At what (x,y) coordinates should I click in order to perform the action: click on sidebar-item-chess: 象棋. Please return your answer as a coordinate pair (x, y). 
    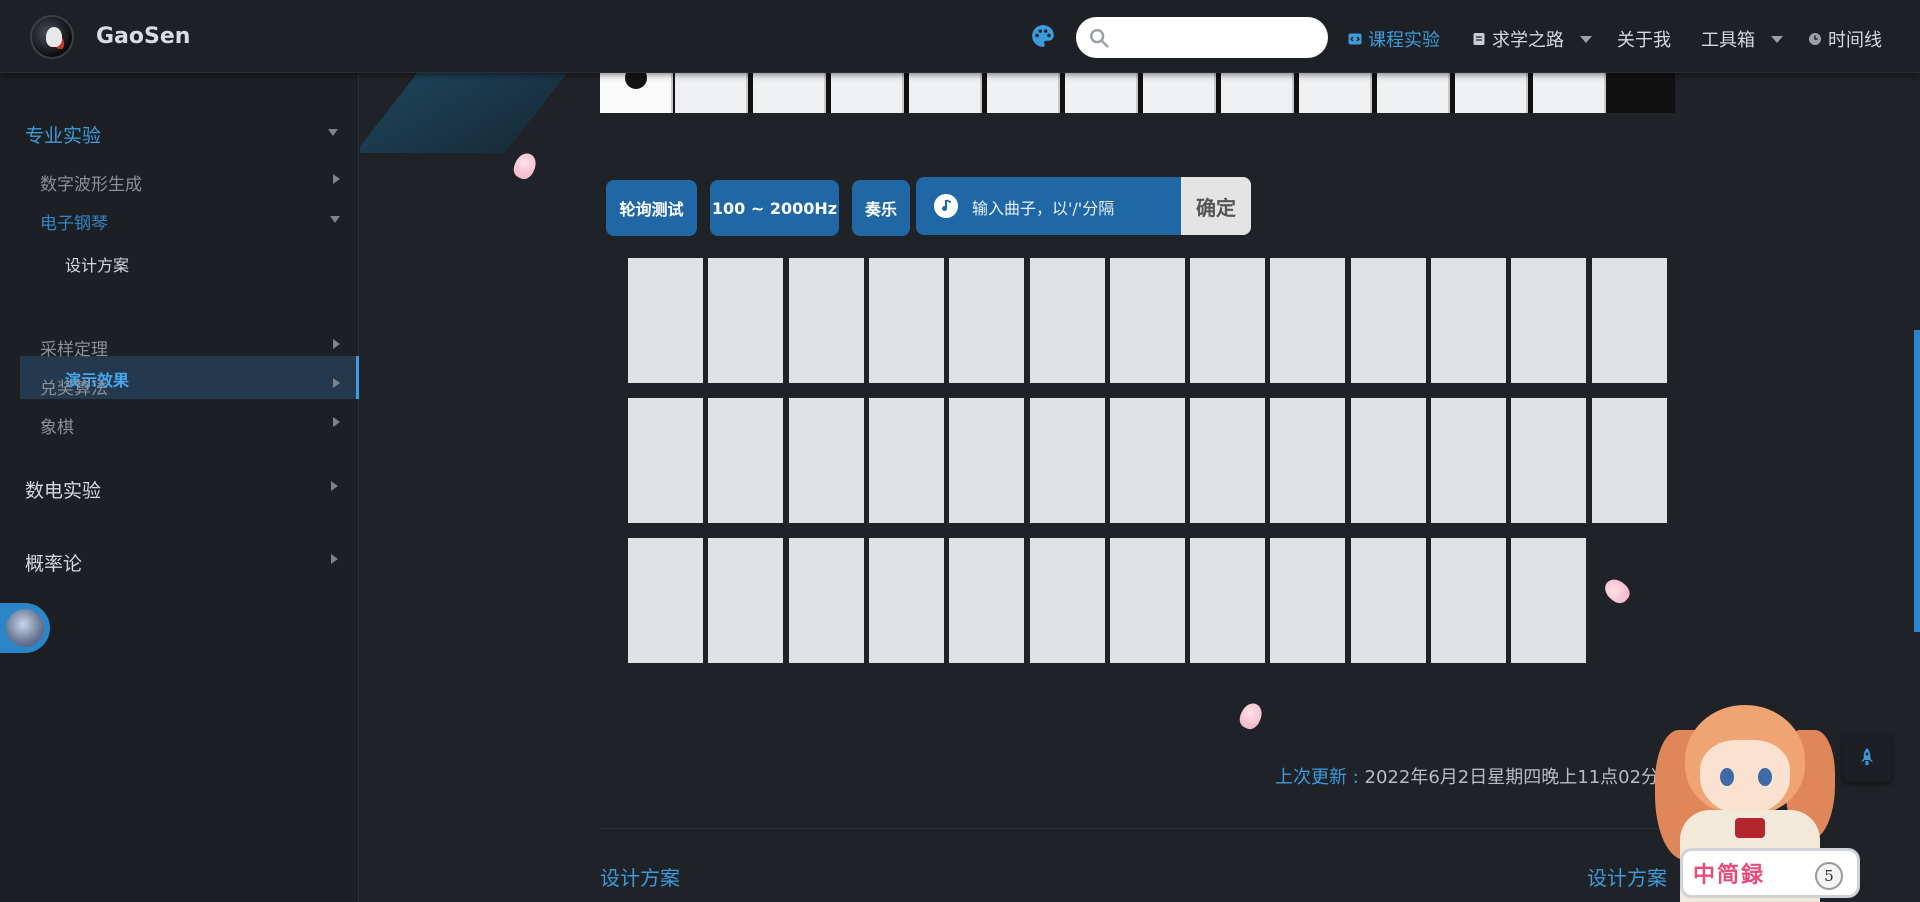
    Looking at the image, I should click on (57, 425).